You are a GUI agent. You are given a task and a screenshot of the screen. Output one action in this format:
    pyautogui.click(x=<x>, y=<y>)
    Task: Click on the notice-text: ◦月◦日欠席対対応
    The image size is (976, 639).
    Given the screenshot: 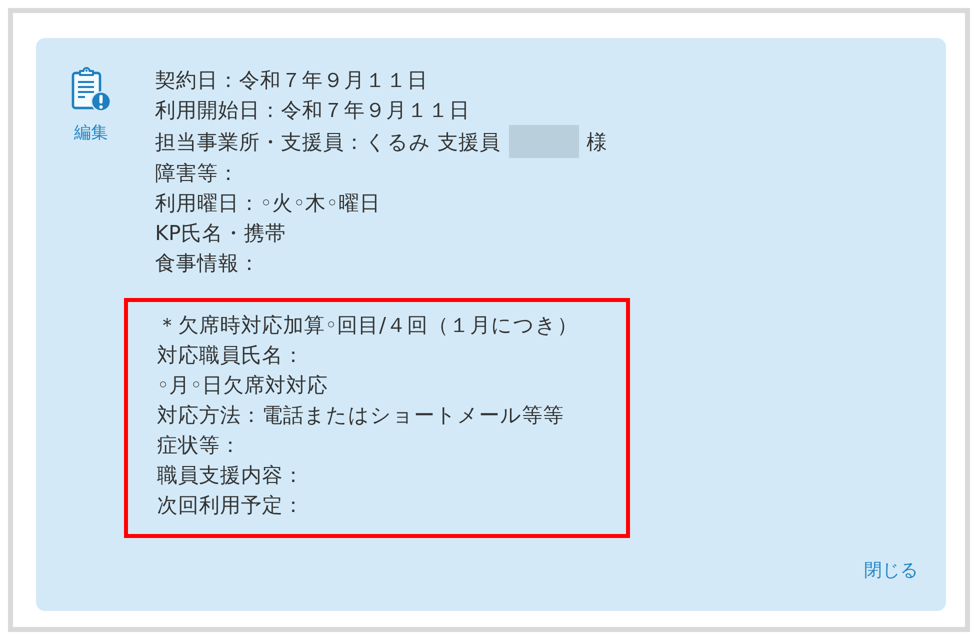 What is the action you would take?
    pyautogui.click(x=242, y=385)
    